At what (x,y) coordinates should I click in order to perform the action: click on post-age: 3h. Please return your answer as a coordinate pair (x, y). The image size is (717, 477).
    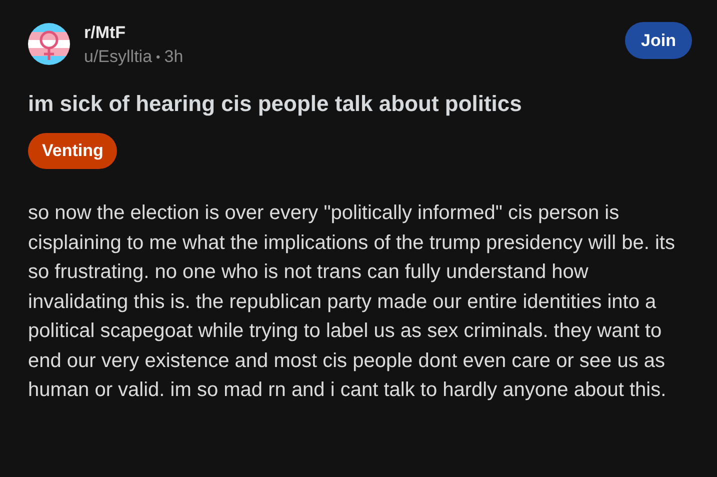
    Looking at the image, I should click on (174, 57).